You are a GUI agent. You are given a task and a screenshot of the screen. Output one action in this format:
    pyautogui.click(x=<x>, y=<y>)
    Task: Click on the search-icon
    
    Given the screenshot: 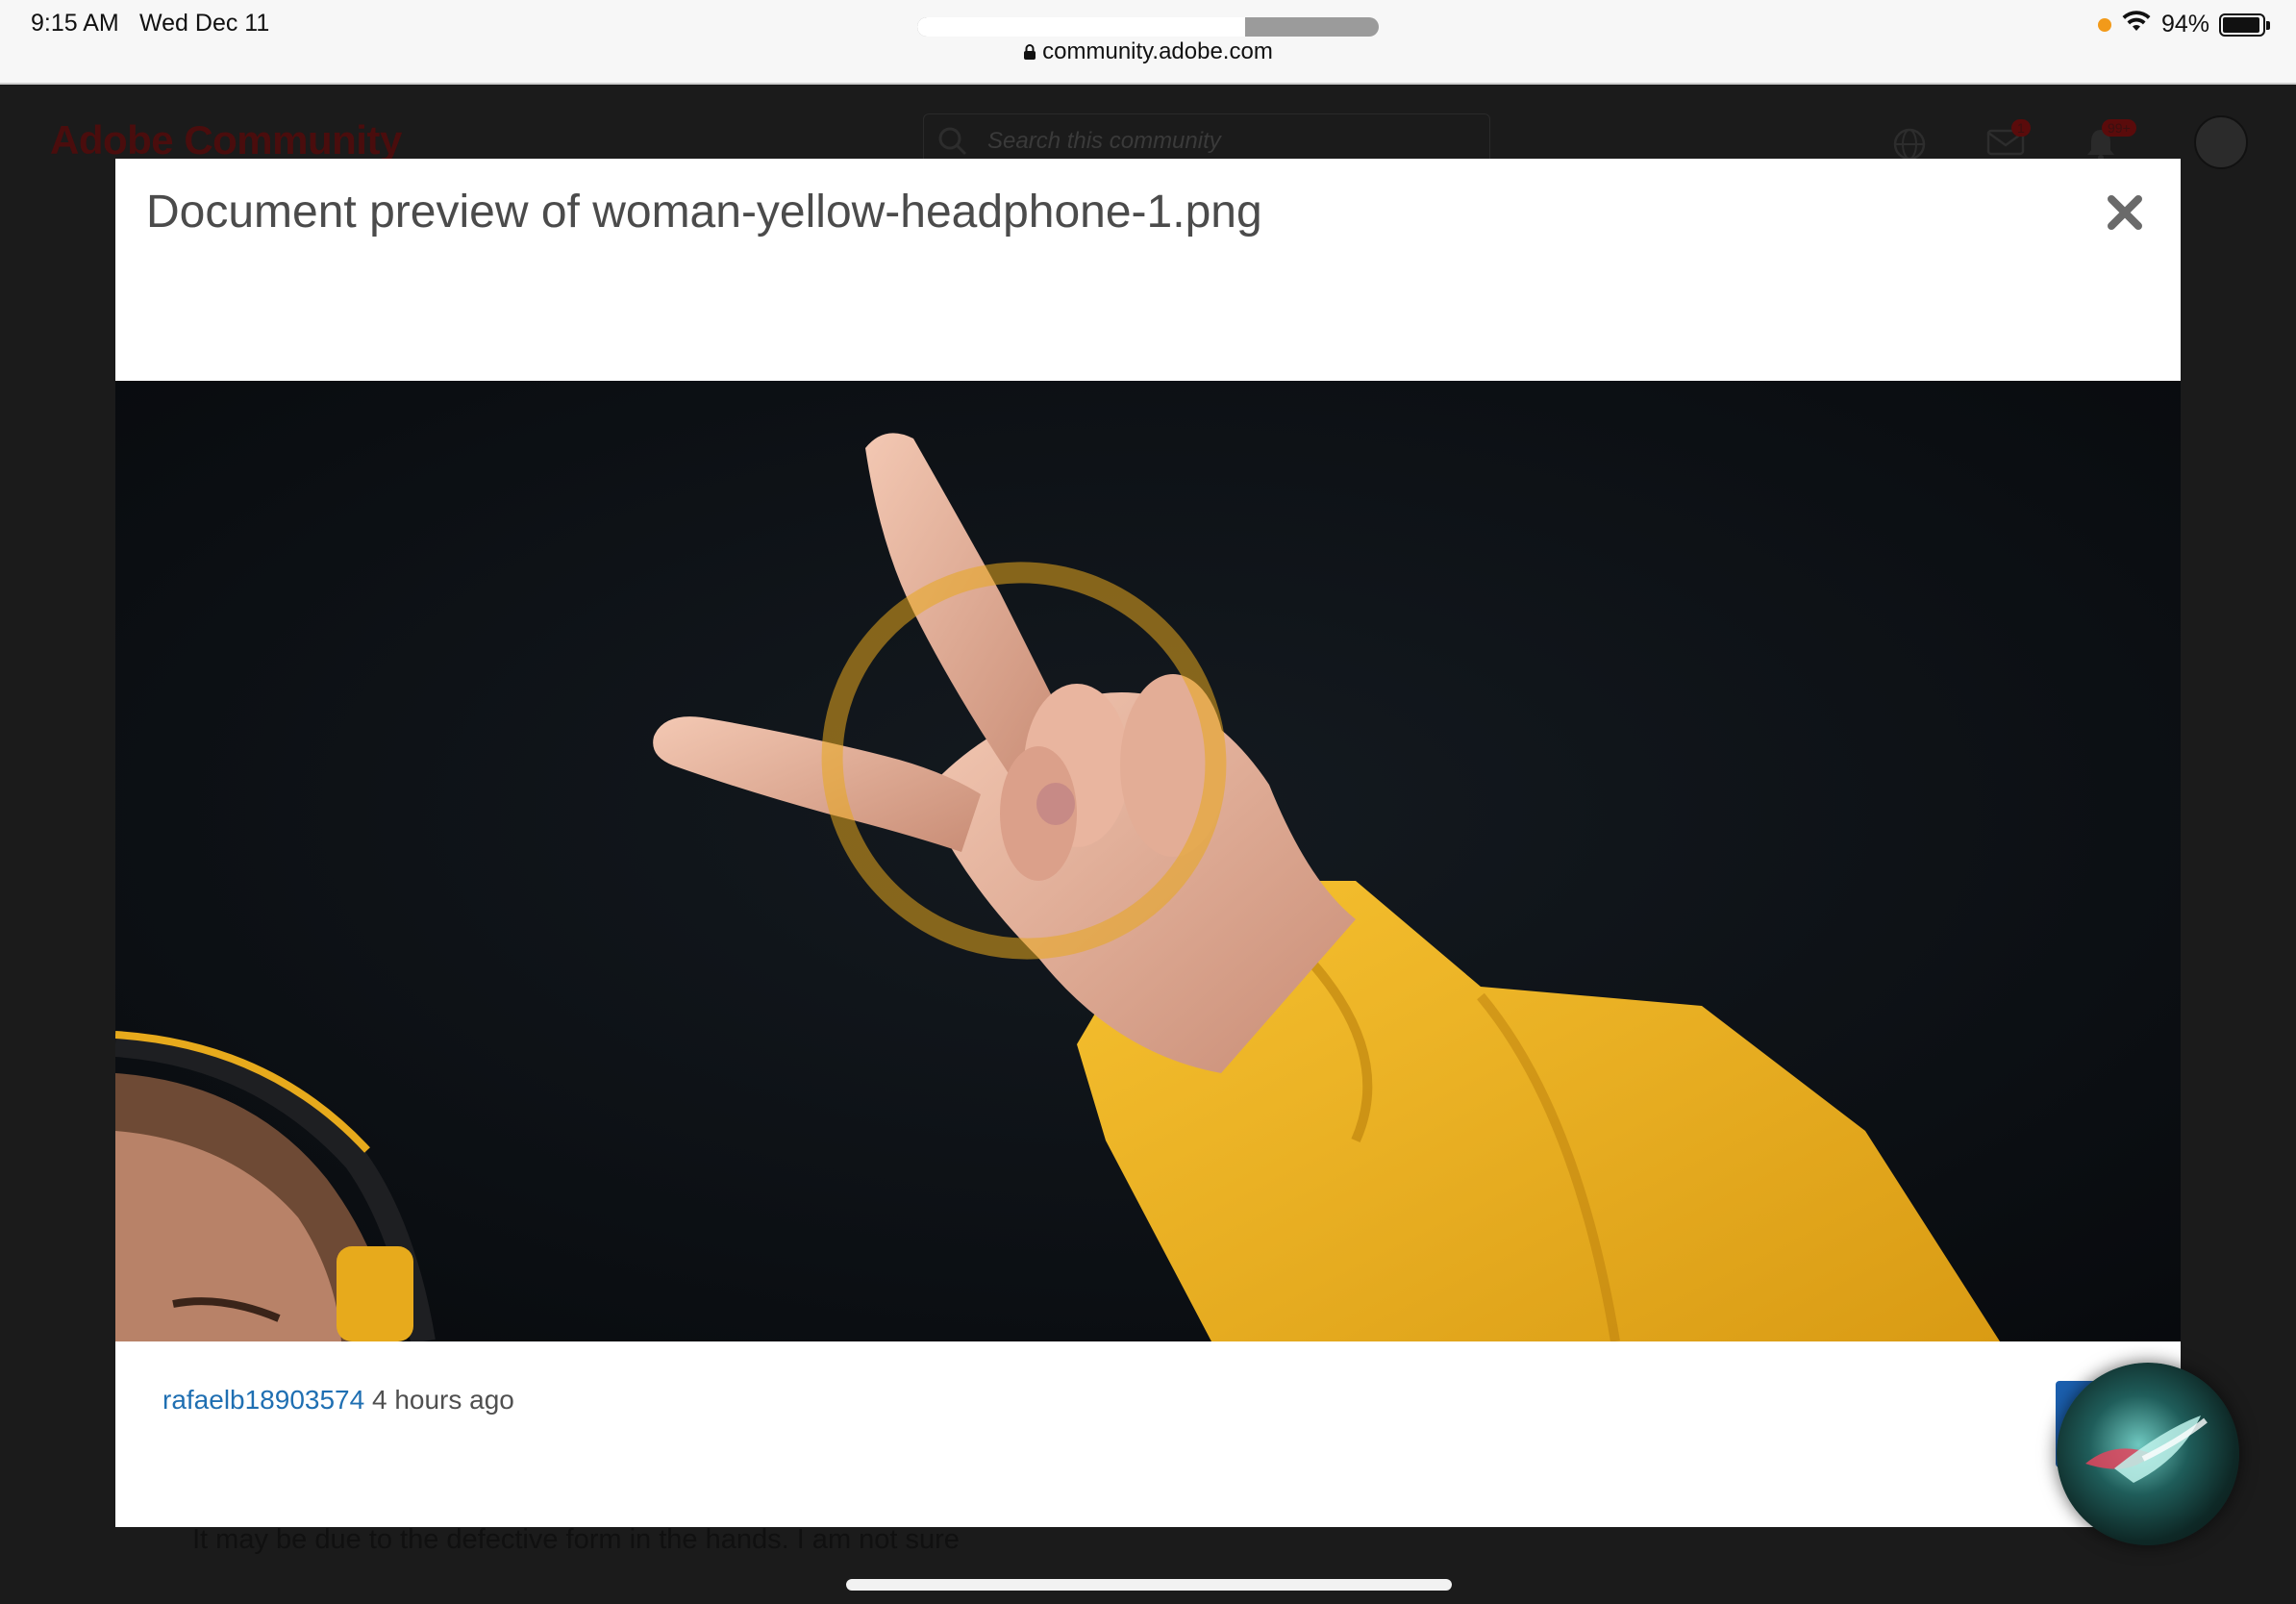 What is the action you would take?
    pyautogui.click(x=952, y=144)
    